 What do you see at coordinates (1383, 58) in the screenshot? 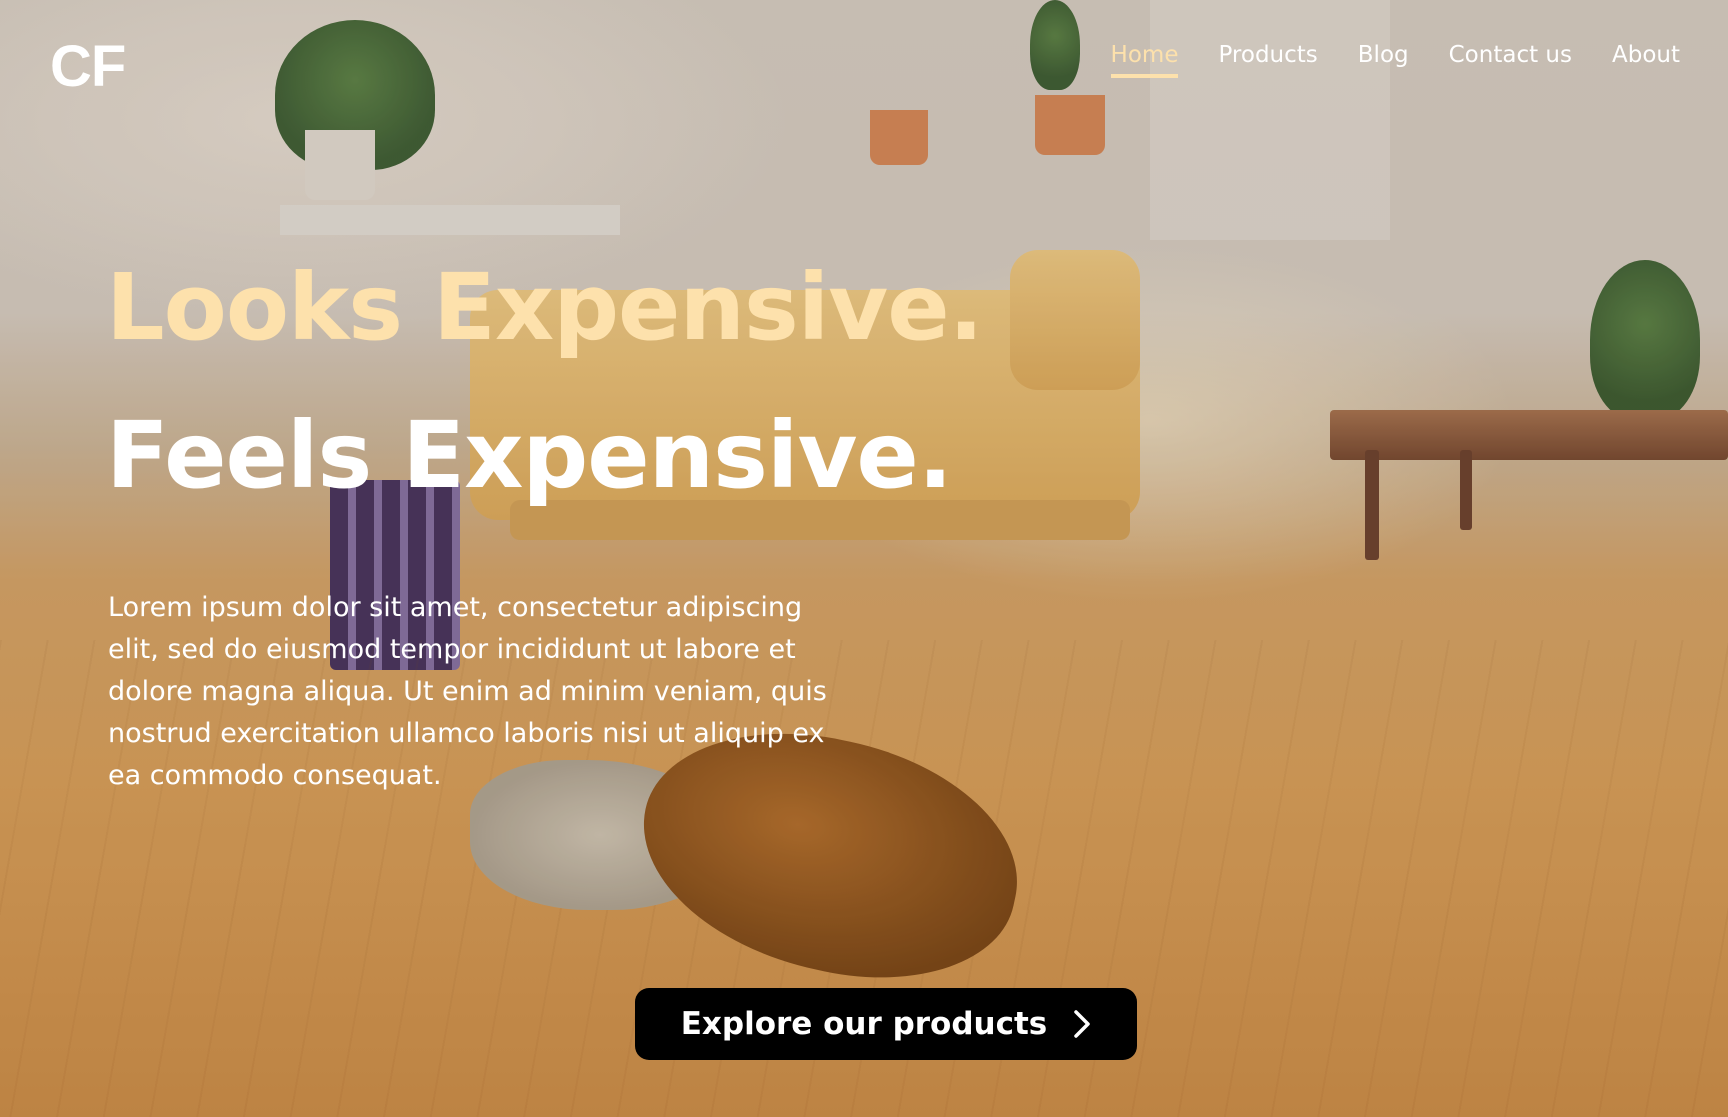
I see `nav-item-blog: Blog` at bounding box center [1383, 58].